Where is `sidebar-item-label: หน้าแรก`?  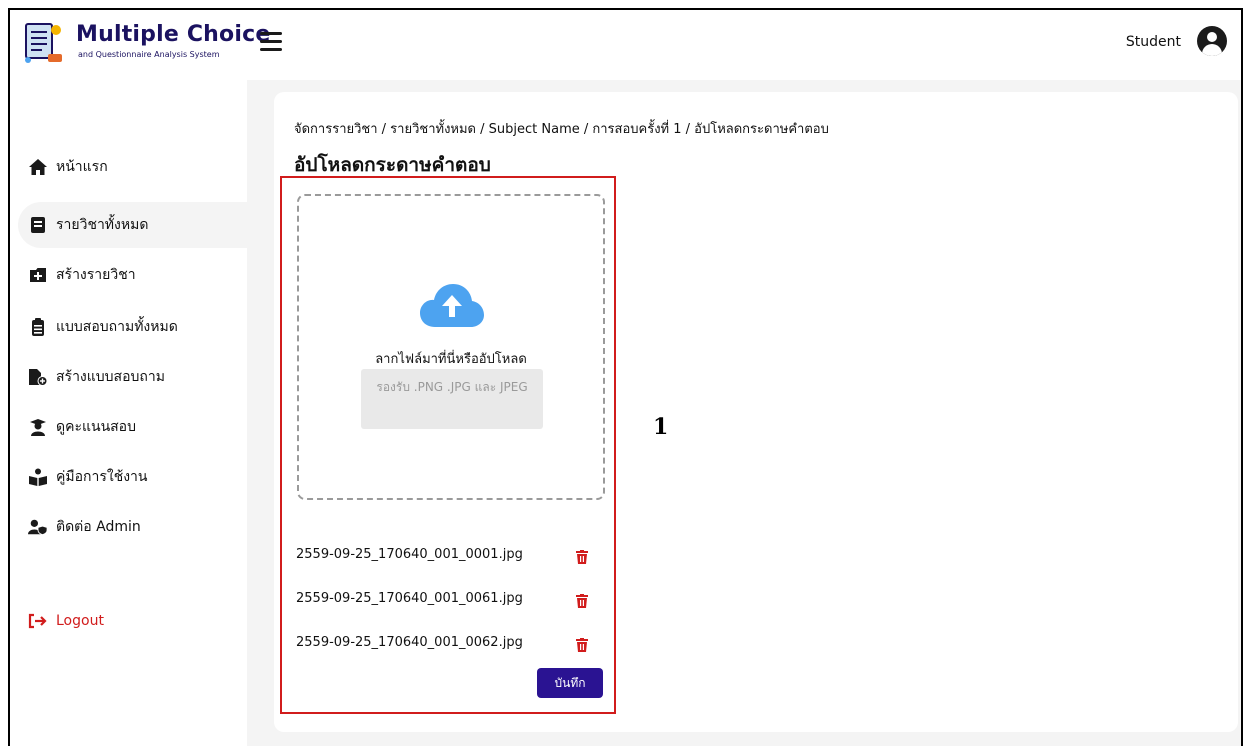
sidebar-item-label: หน้าแรก is located at coordinates (82, 167).